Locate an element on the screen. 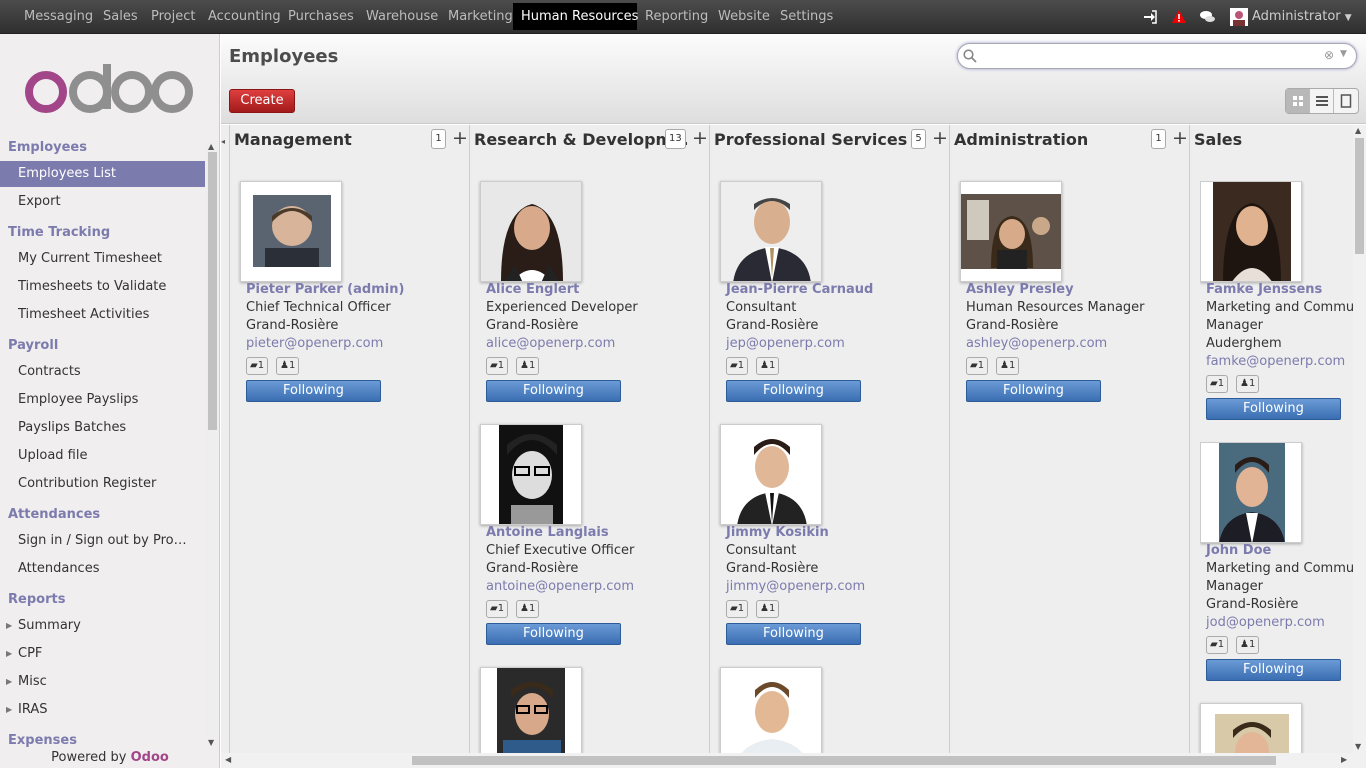  sidebar-item-iras: ▶ IRAS is located at coordinates (102, 710).